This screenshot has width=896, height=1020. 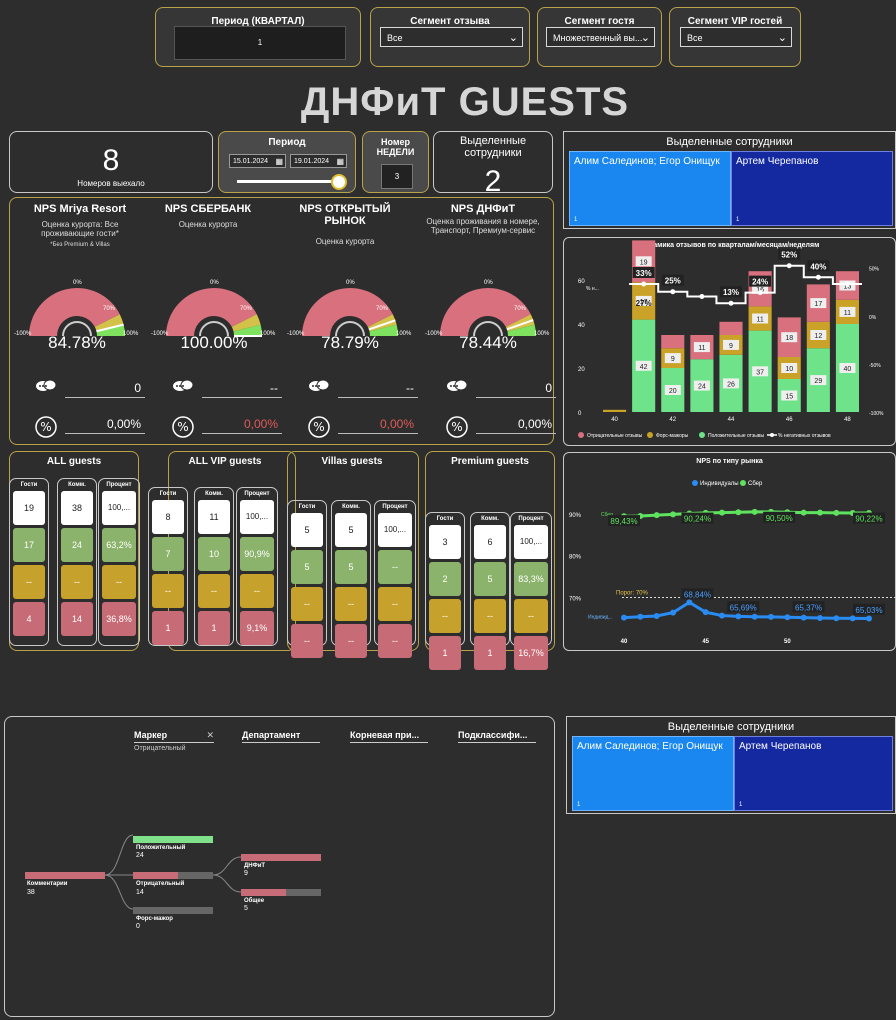 What do you see at coordinates (623, 521) in the screenshot?
I see `data-label: 89,43%` at bounding box center [623, 521].